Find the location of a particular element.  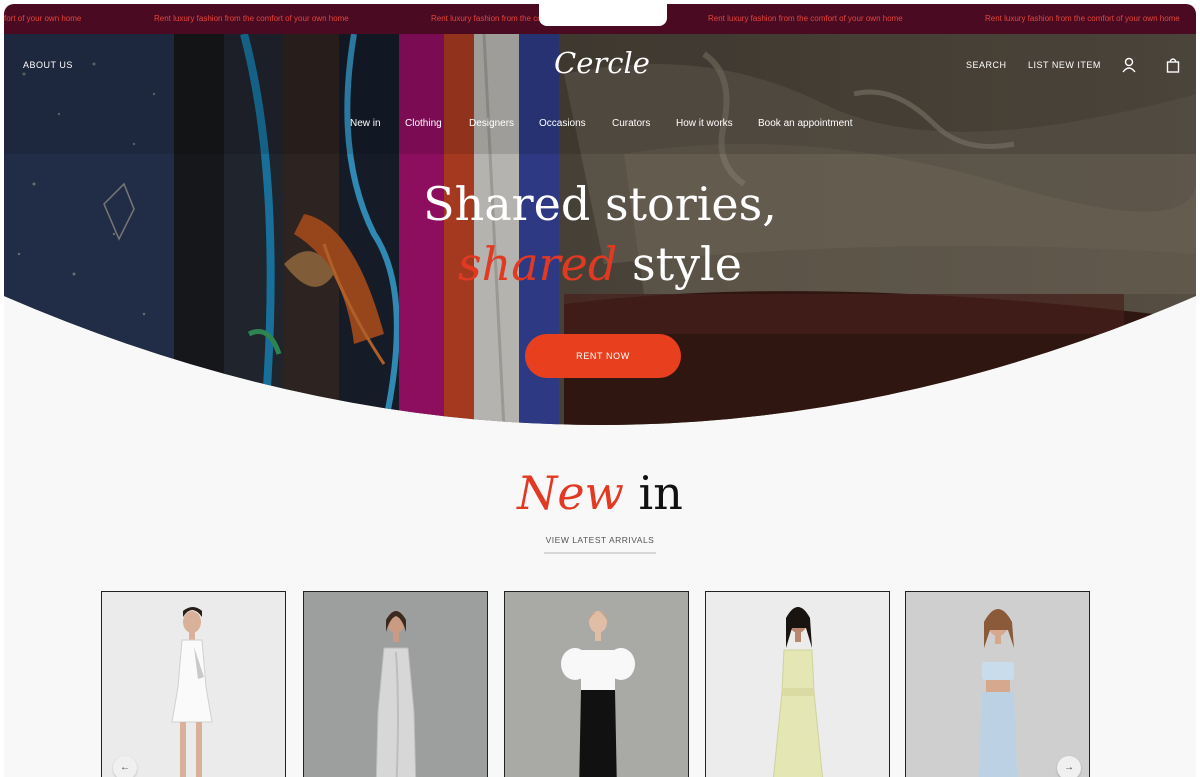

announcement-text: fort of your own home is located at coordinates (43, 18).